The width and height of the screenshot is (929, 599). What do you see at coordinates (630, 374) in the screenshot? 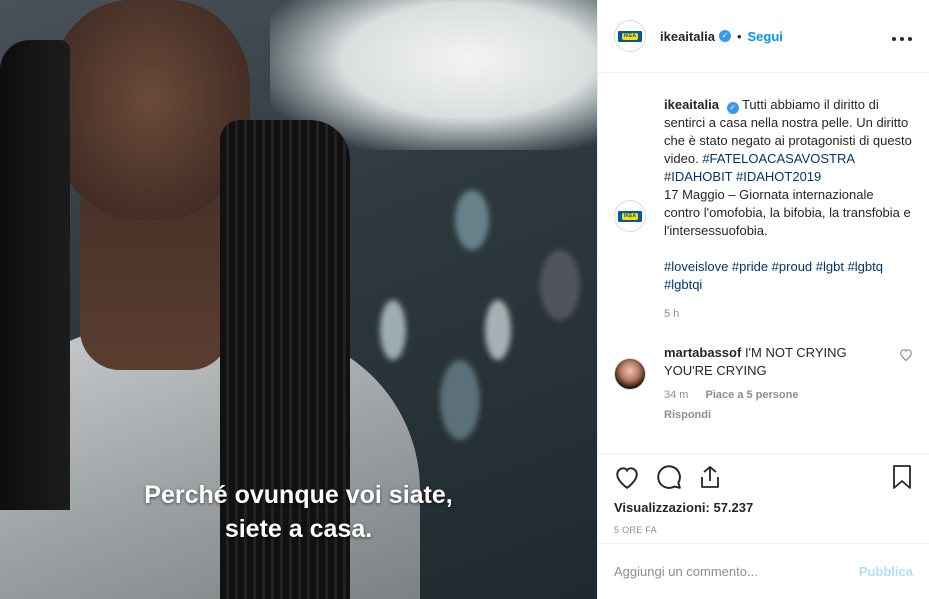
I see `avatar` at bounding box center [630, 374].